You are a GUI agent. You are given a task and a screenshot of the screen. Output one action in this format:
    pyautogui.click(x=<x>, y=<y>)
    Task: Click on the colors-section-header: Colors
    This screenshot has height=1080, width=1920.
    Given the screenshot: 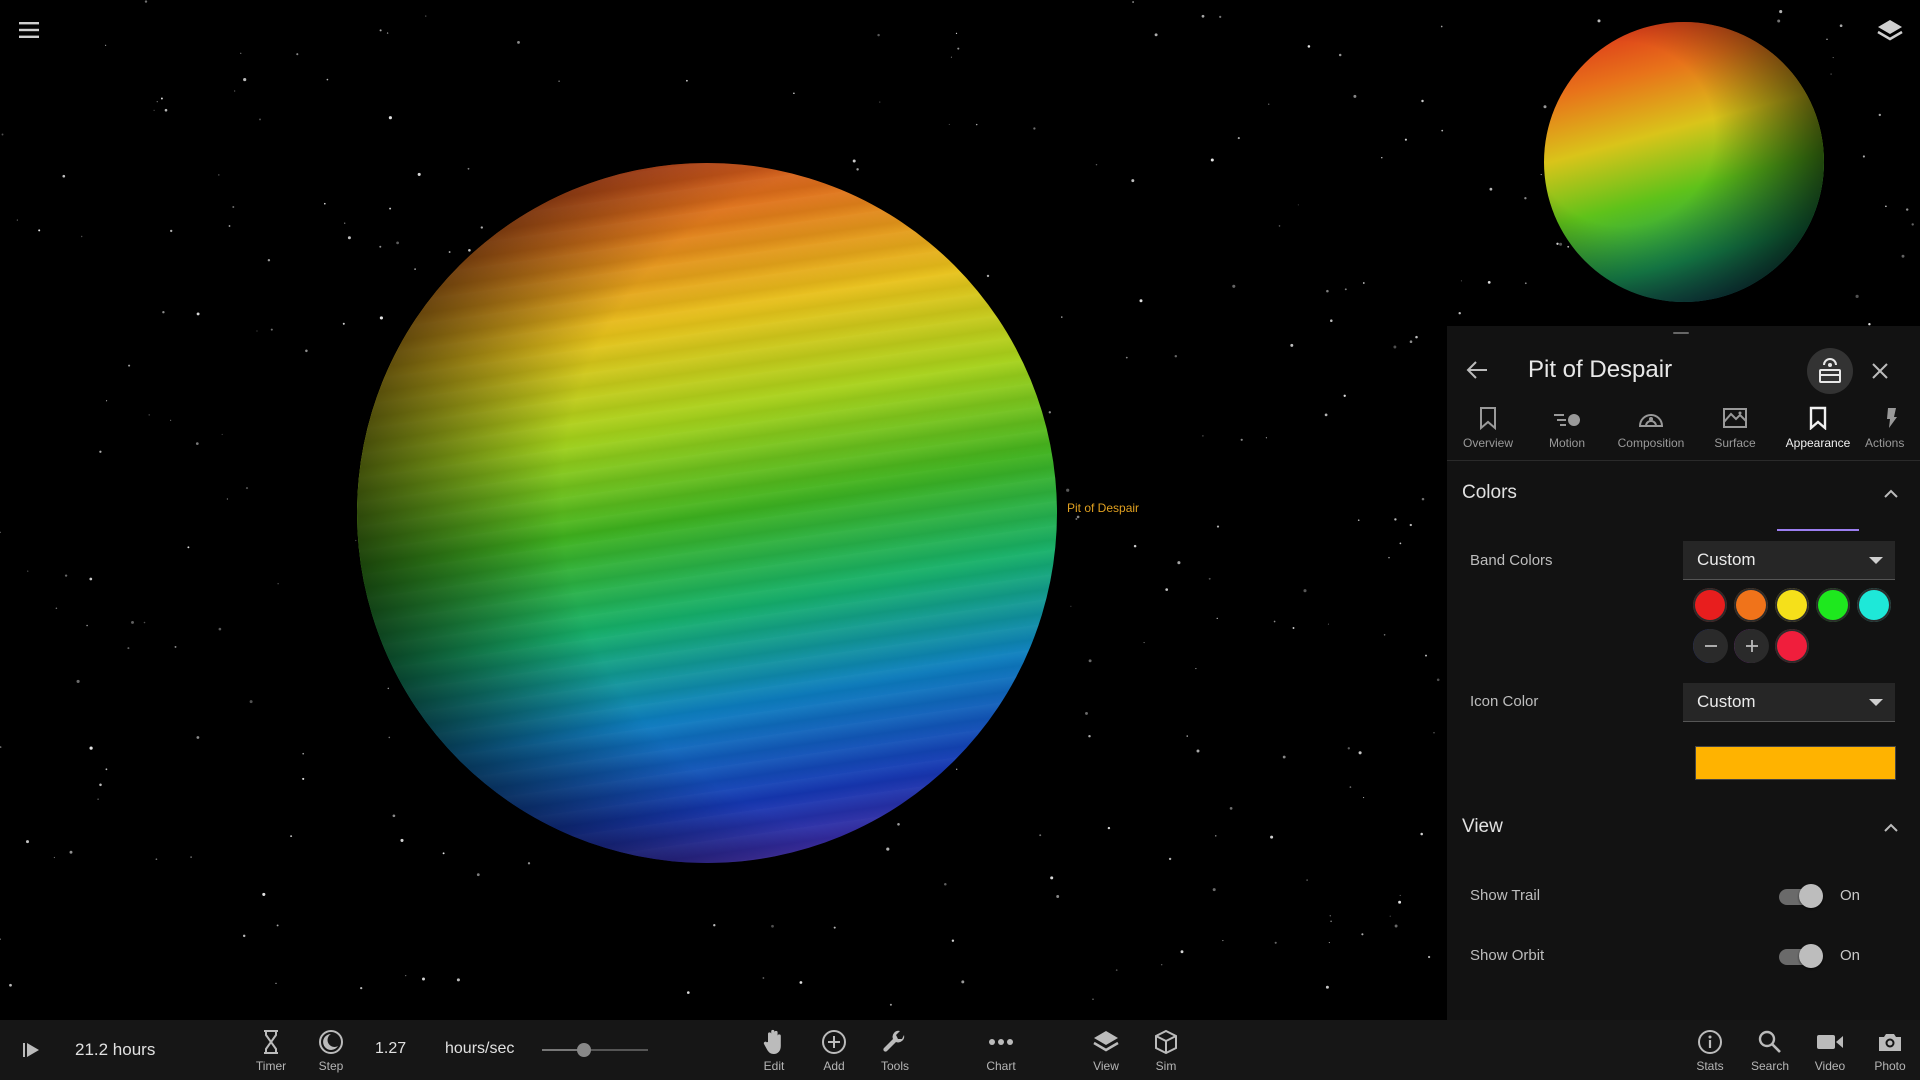 What is the action you would take?
    pyautogui.click(x=1683, y=494)
    